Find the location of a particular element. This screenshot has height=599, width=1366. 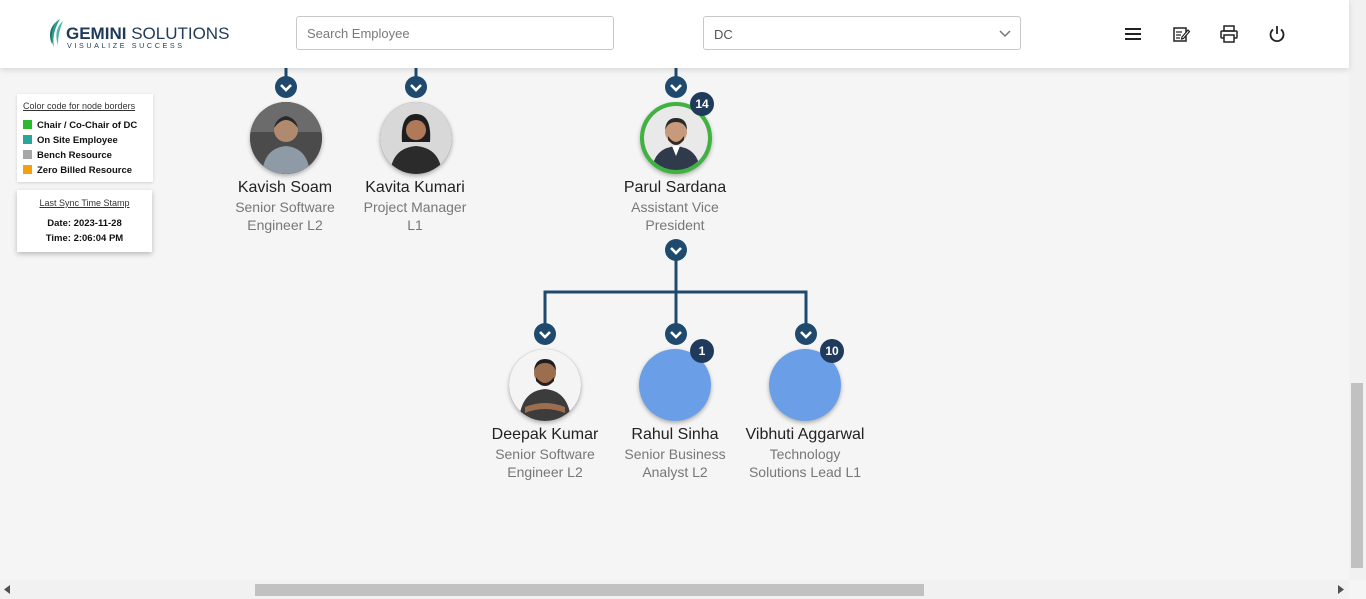

employee-name: Parul Sardana is located at coordinates (675, 187).